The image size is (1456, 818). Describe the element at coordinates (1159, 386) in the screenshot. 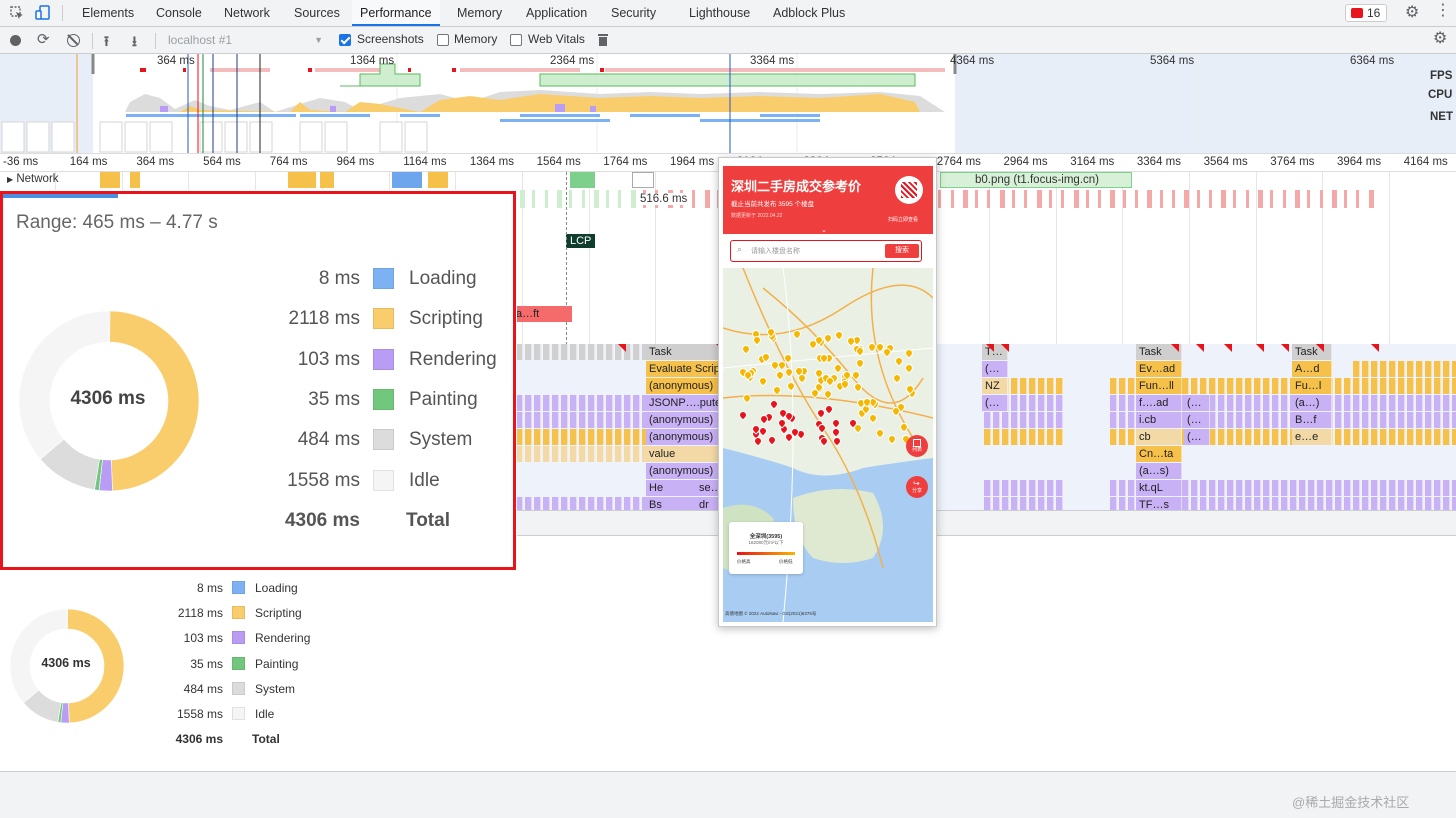

I see `flame-entry: Fun…ll` at that location.